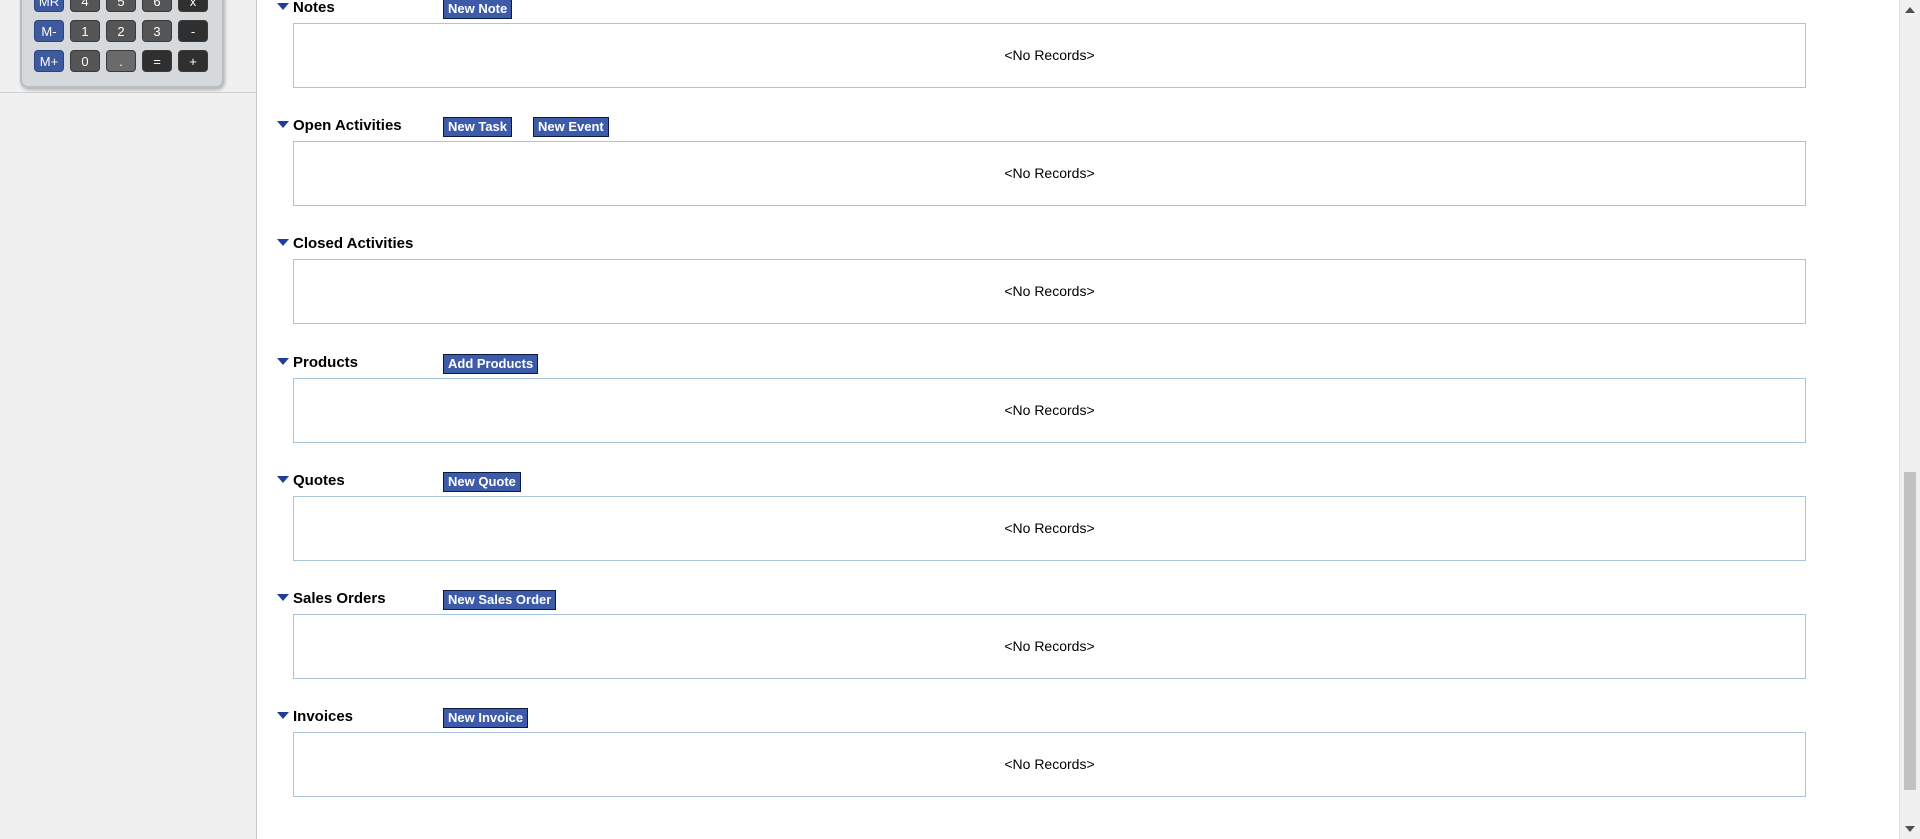 The width and height of the screenshot is (1920, 839). I want to click on new-note-button: New Note, so click(478, 9).